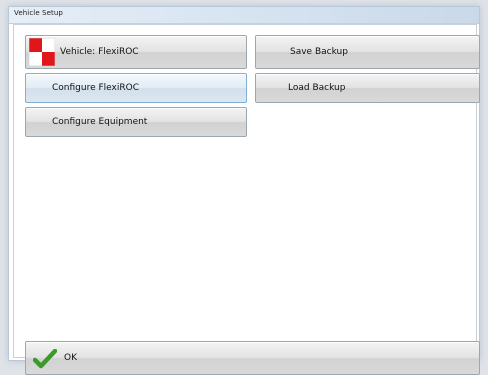  Describe the element at coordinates (252, 358) in the screenshot. I see `ok-button: OK` at that location.